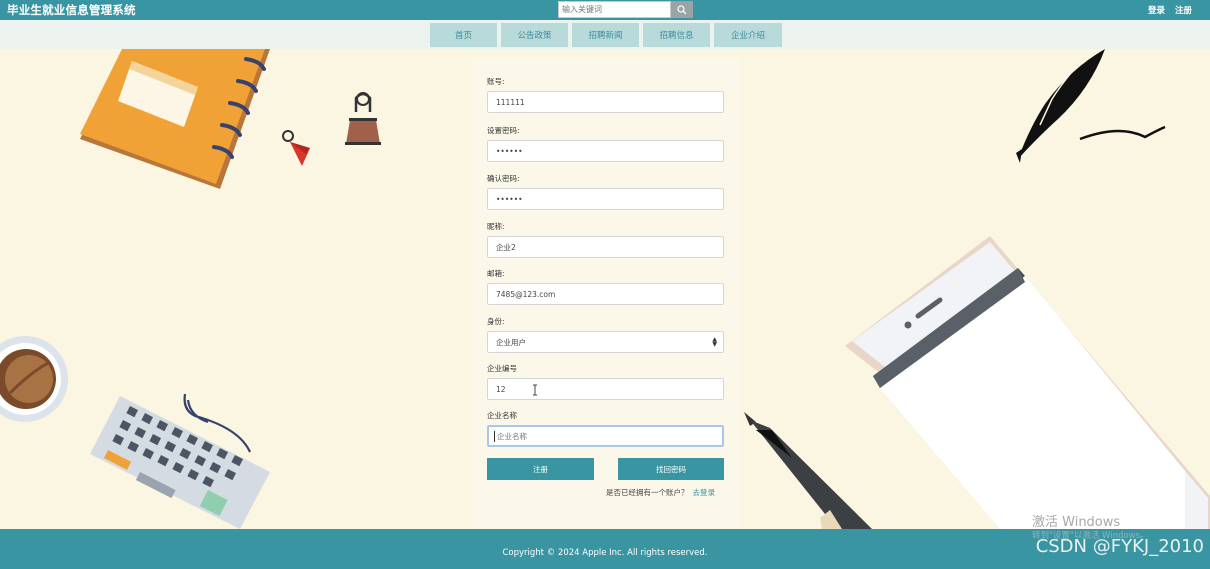  I want to click on confirm-password-label: 确认密码:, so click(503, 178).